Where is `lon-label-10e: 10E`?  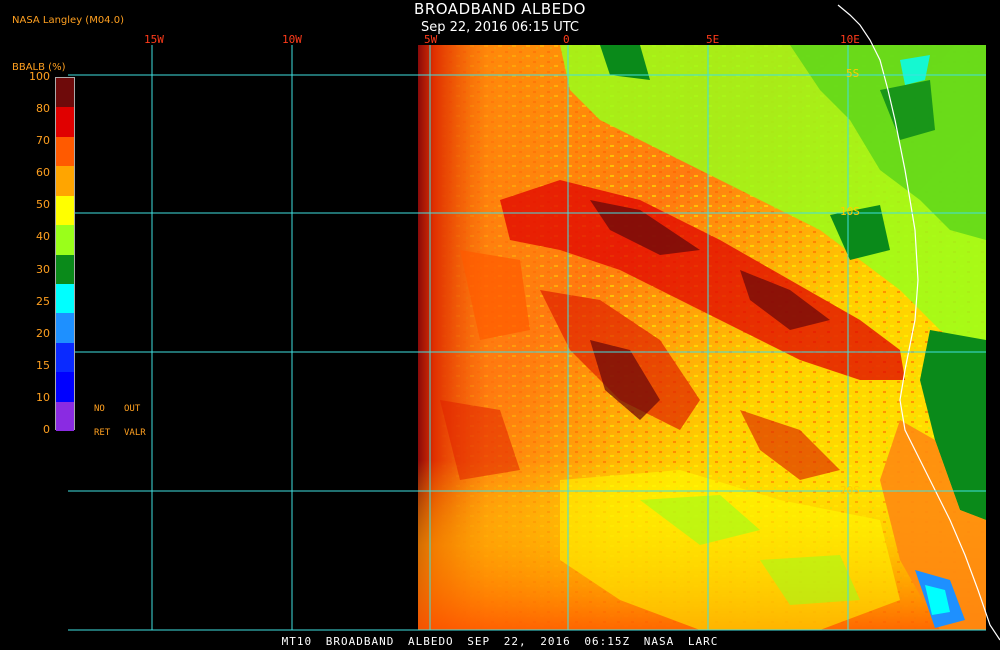 lon-label-10e: 10E is located at coordinates (850, 39).